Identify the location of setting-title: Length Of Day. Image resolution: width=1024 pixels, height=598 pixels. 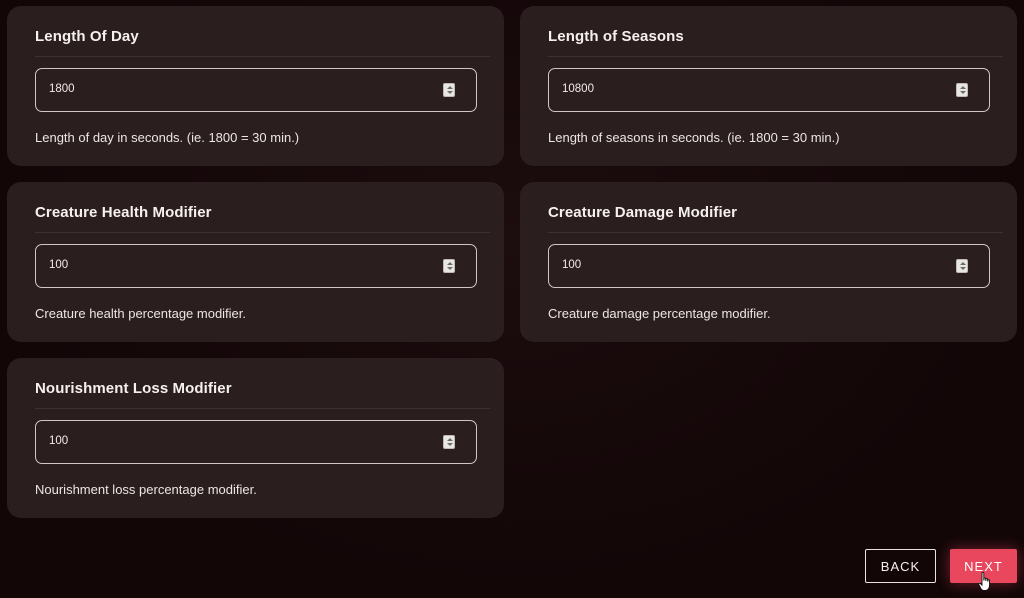
(87, 36).